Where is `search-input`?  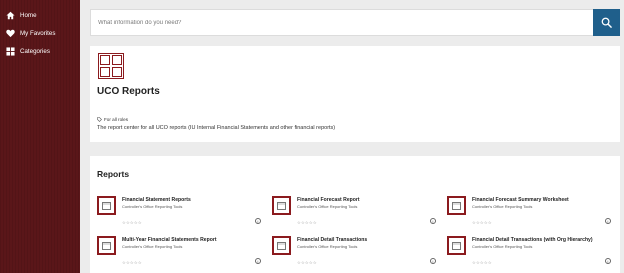
search-input is located at coordinates (343, 22).